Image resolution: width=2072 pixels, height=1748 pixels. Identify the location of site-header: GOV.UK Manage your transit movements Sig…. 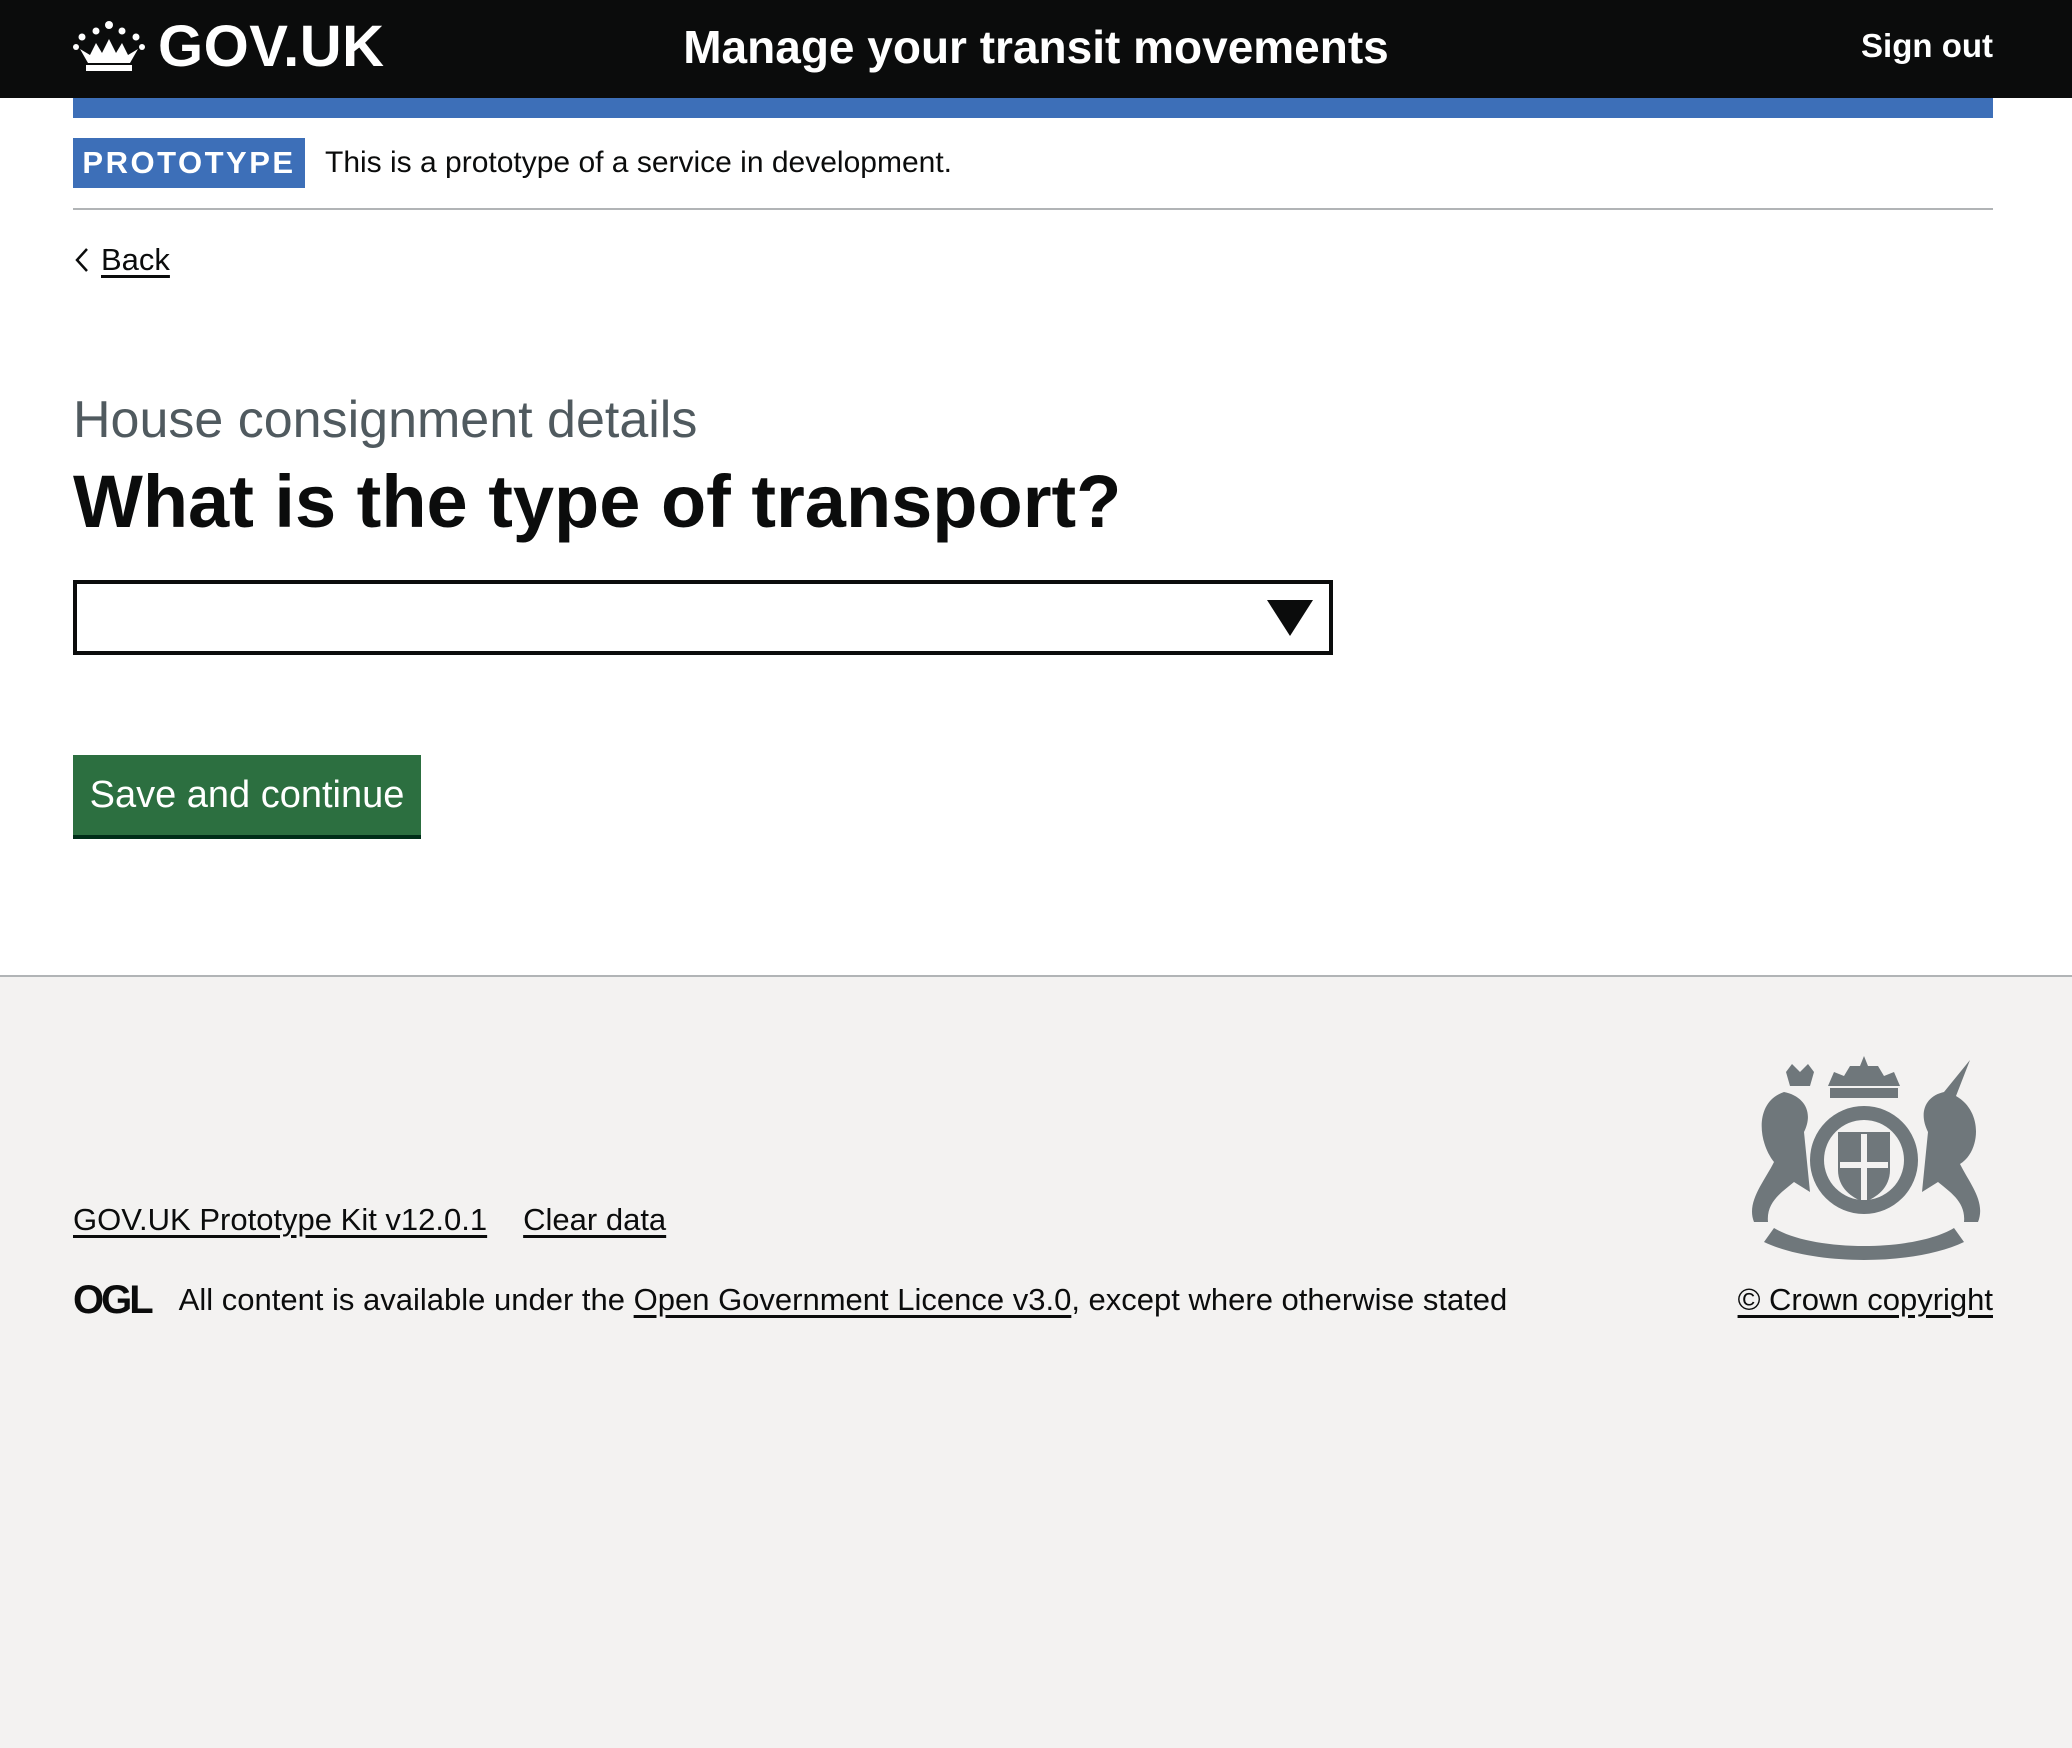
(1036, 49).